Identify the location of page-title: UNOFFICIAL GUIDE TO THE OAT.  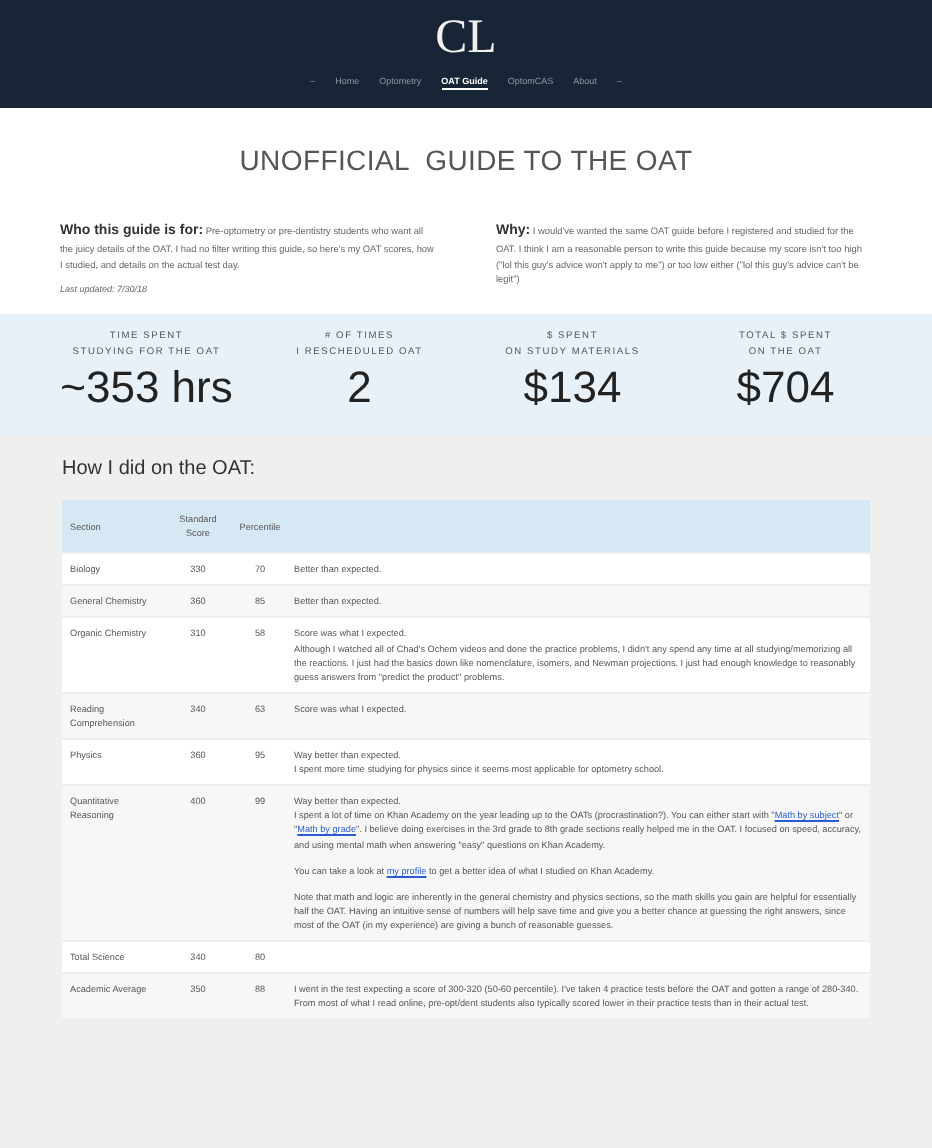
(466, 160).